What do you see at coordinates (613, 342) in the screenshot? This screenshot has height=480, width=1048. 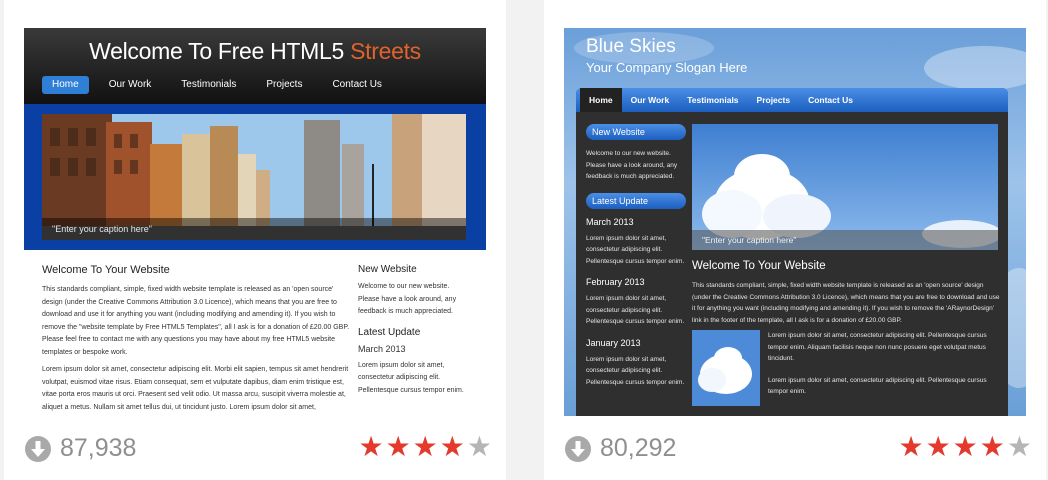 I see `preview-update-date: January 2013` at bounding box center [613, 342].